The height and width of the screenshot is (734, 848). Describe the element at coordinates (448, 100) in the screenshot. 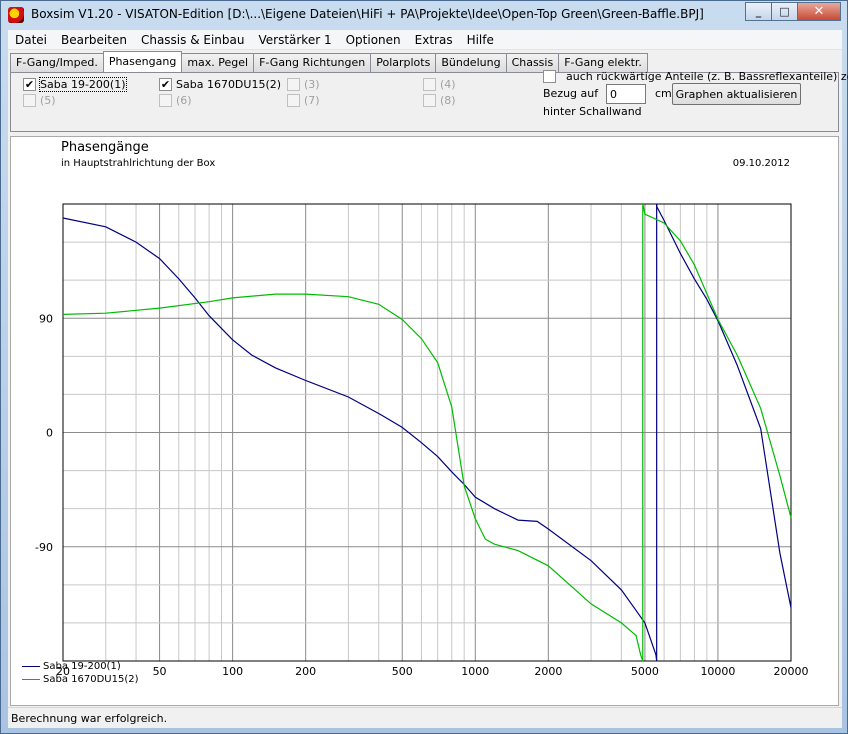

I see `driver-label: (8)` at that location.